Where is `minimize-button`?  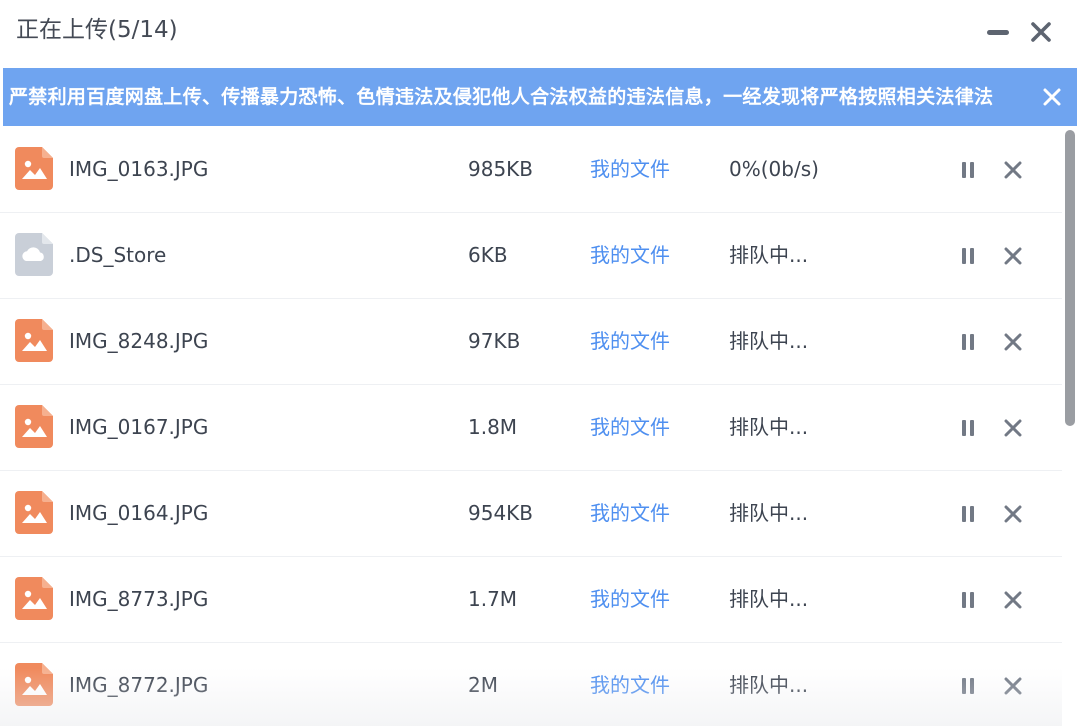
minimize-button is located at coordinates (998, 32).